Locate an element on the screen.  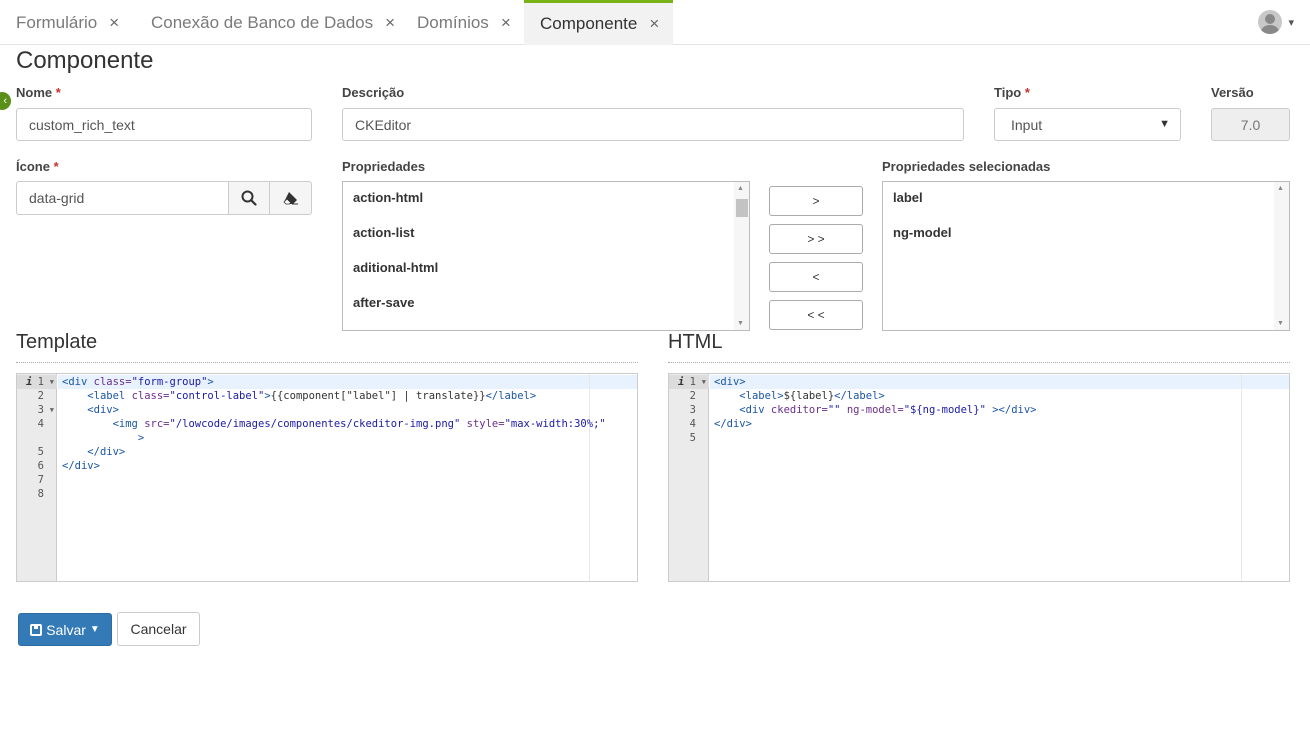
line-number: 3 ▼ is located at coordinates (45, 410).